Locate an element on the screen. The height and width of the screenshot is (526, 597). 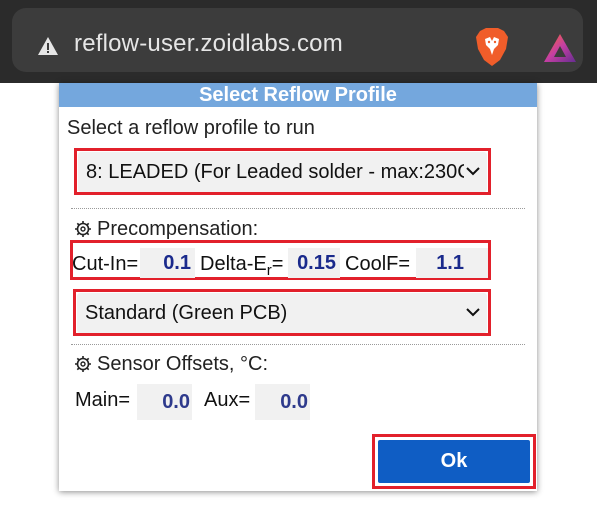
coolf-value: 1.1 is located at coordinates (452, 263).